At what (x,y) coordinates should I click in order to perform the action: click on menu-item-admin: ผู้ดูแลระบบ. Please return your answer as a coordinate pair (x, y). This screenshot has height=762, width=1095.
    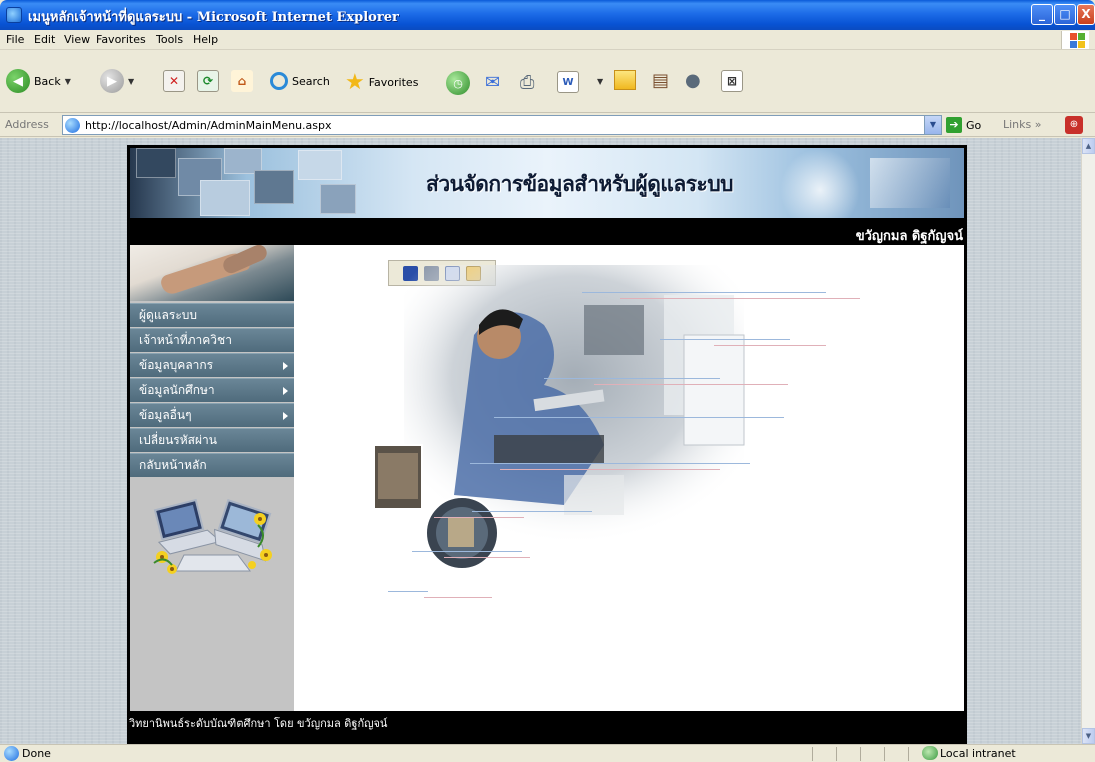
    Looking at the image, I should click on (212, 315).